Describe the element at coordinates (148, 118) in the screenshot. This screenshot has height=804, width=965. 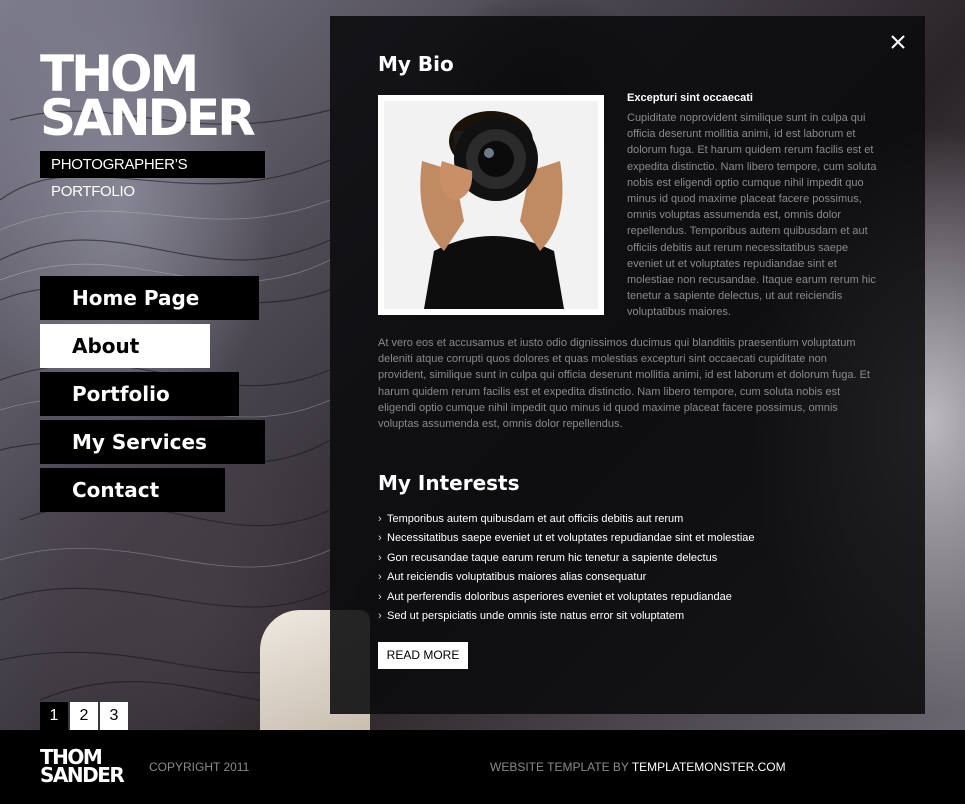
I see `logo-line2: SANDER` at that location.